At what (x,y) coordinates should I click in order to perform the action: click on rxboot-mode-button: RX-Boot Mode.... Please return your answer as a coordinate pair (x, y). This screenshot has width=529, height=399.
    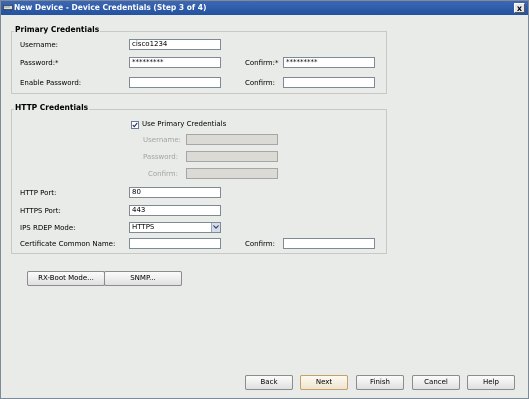
    Looking at the image, I should click on (66, 278).